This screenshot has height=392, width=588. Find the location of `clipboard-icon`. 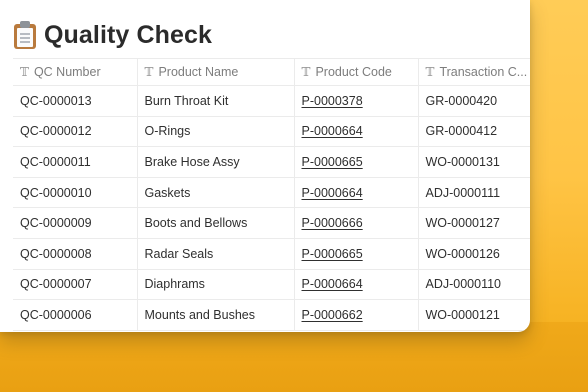

clipboard-icon is located at coordinates (25, 35).